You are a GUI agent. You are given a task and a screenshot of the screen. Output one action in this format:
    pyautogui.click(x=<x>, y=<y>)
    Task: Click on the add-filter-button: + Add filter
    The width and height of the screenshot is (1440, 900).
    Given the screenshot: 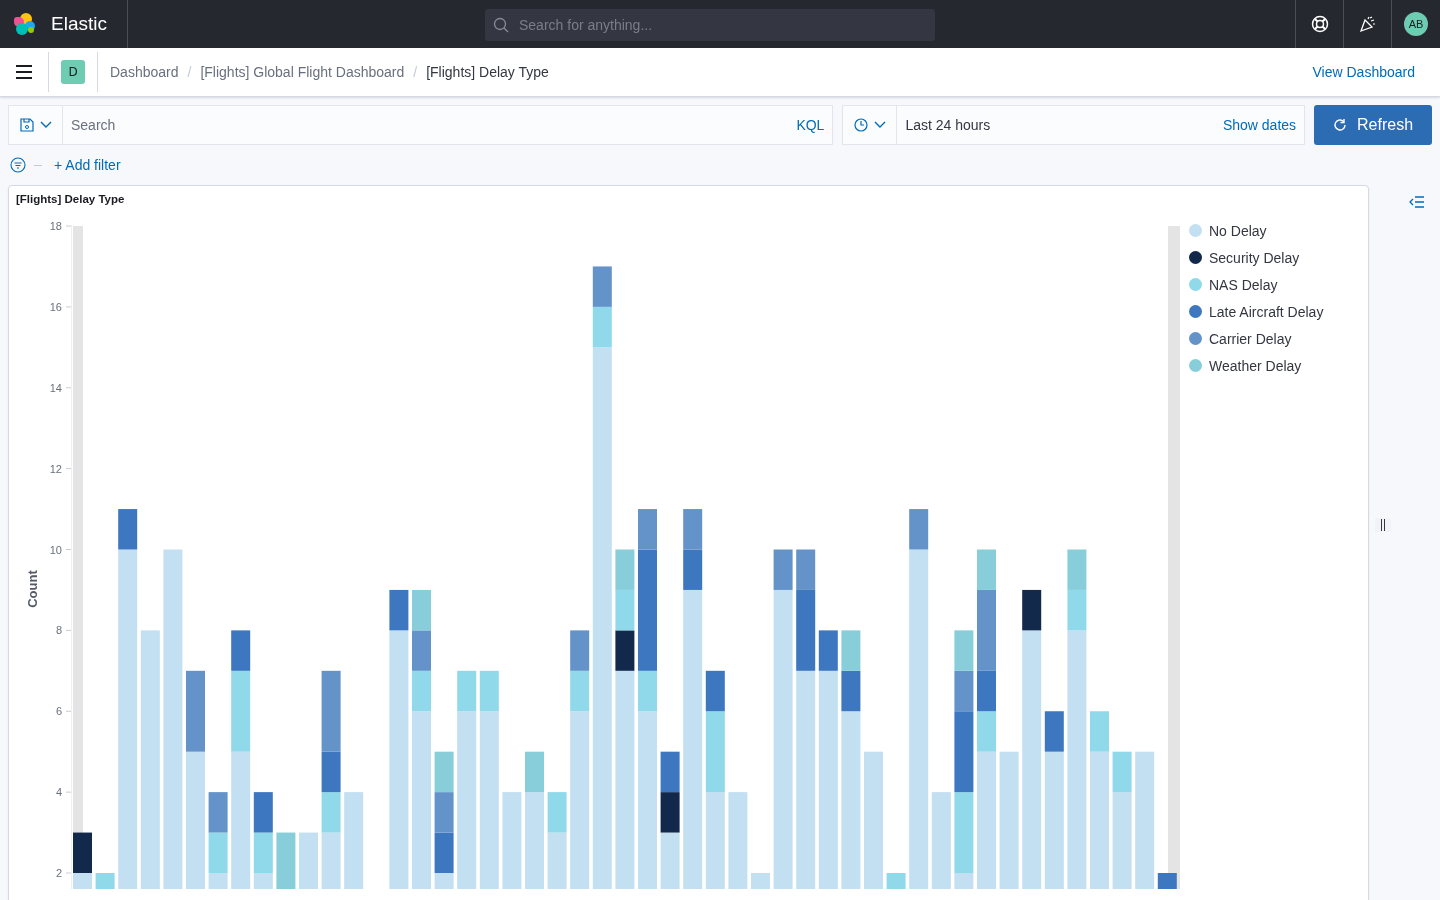 What is the action you would take?
    pyautogui.click(x=87, y=165)
    